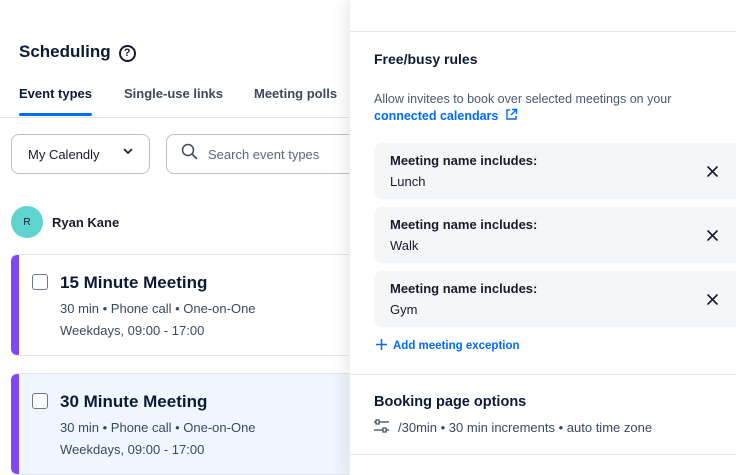  What do you see at coordinates (555, 235) in the screenshot?
I see `exception-rule: Meeting name includes: Walk` at bounding box center [555, 235].